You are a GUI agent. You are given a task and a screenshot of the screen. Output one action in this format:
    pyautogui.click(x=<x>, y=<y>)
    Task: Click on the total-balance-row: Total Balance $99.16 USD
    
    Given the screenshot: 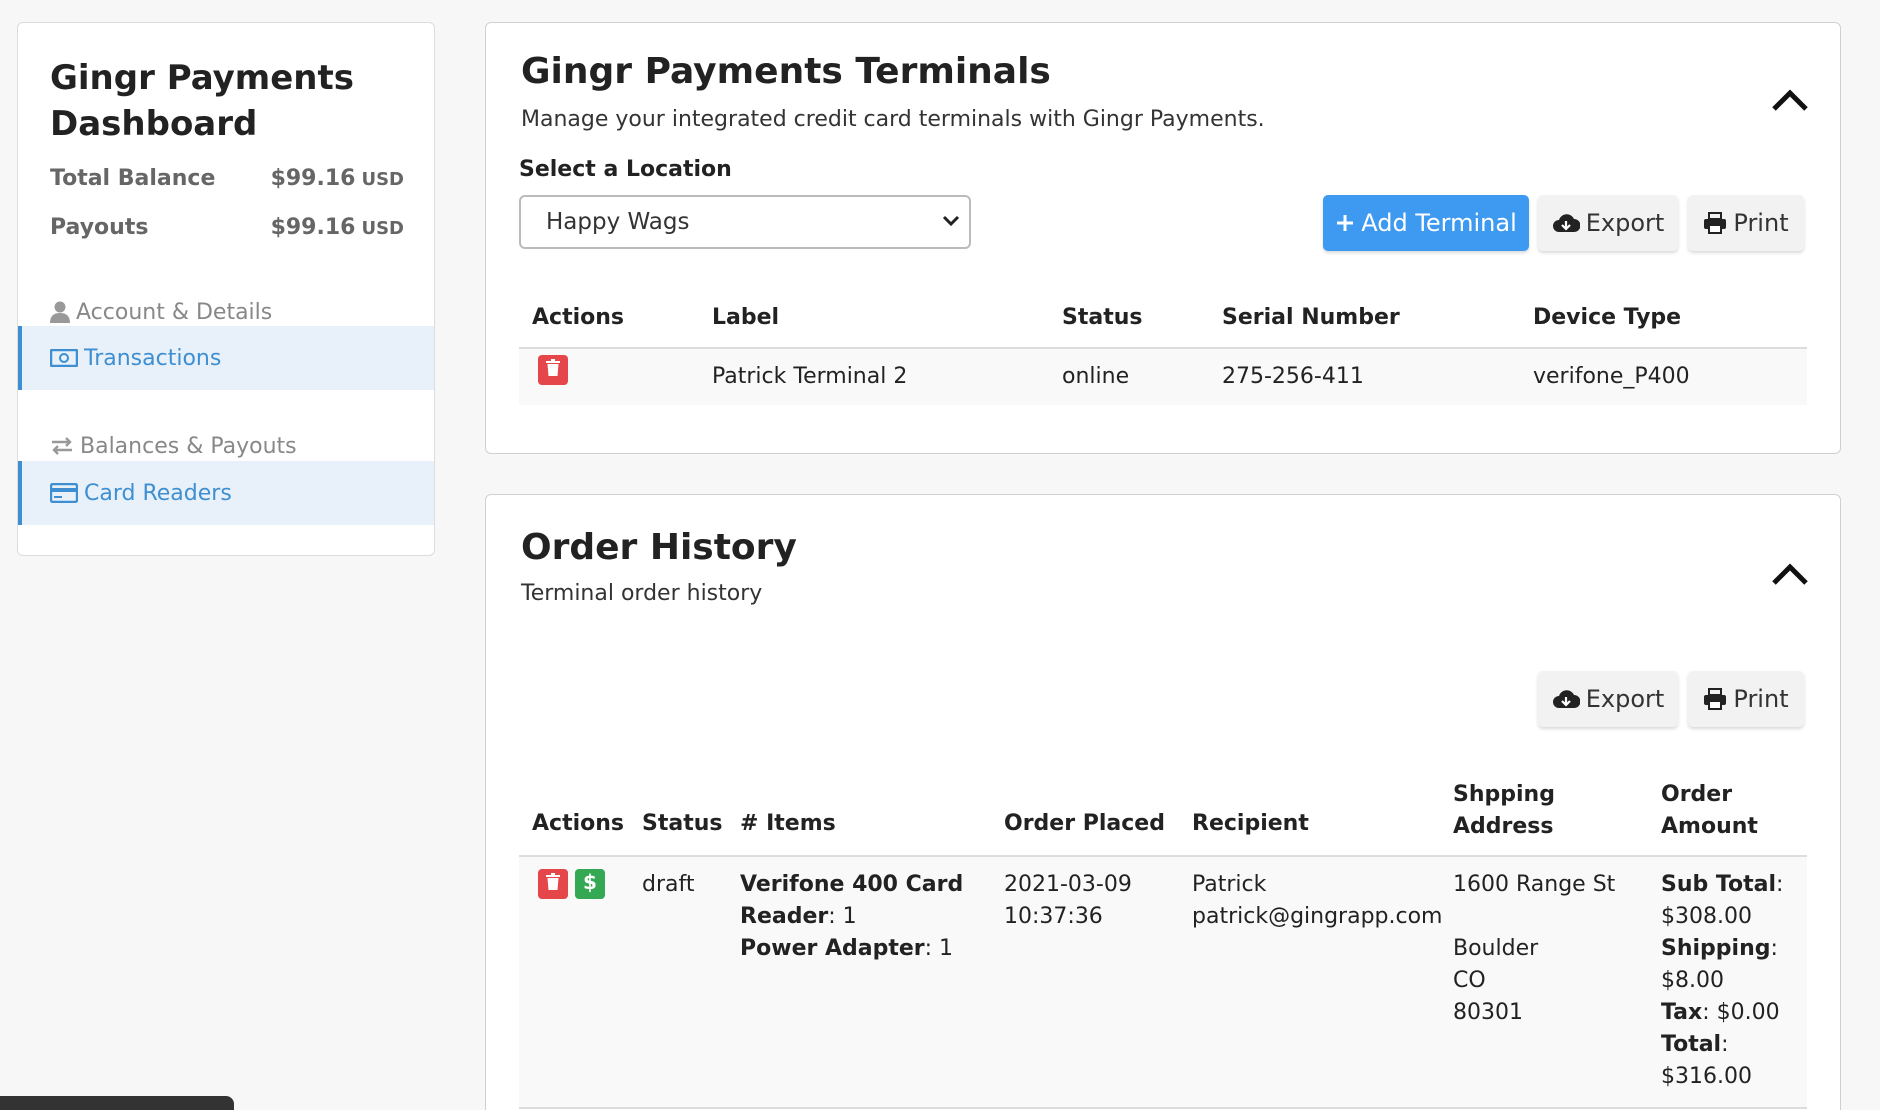 What is the action you would take?
    pyautogui.click(x=227, y=178)
    